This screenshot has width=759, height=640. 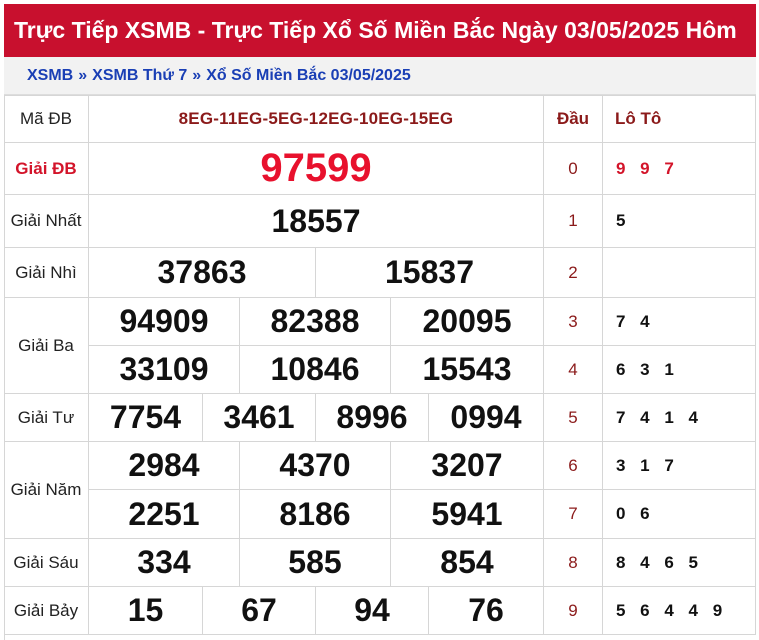 What do you see at coordinates (316, 119) in the screenshot?
I see `ma-db-value: 8EG-11EG-5EG-12EG-10EG-15EG` at bounding box center [316, 119].